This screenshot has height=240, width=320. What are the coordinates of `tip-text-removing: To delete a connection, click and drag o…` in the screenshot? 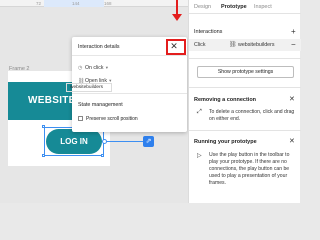 It's located at (252, 115).